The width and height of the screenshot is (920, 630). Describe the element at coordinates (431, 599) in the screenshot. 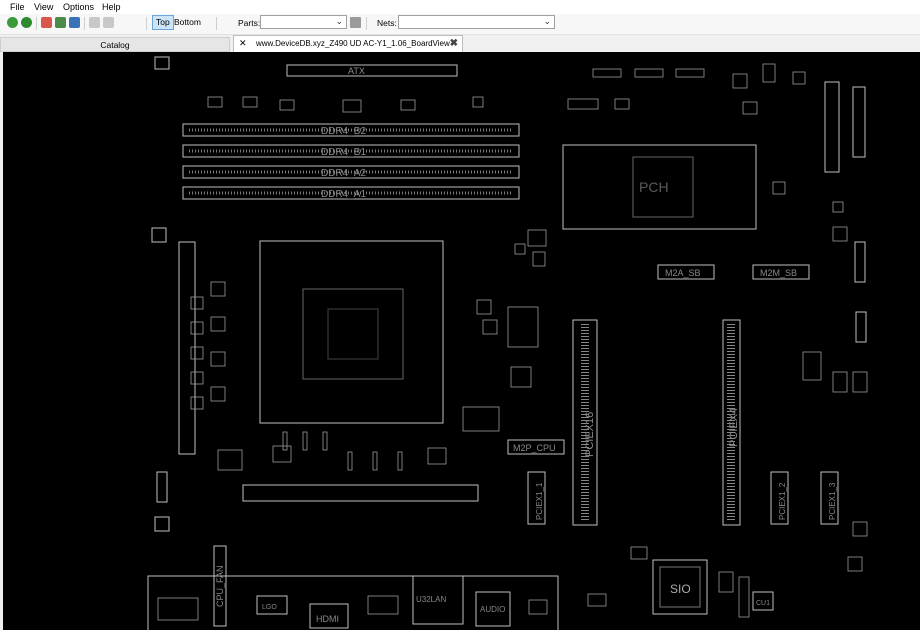

I see `usb-lan-label: U32LAN` at that location.